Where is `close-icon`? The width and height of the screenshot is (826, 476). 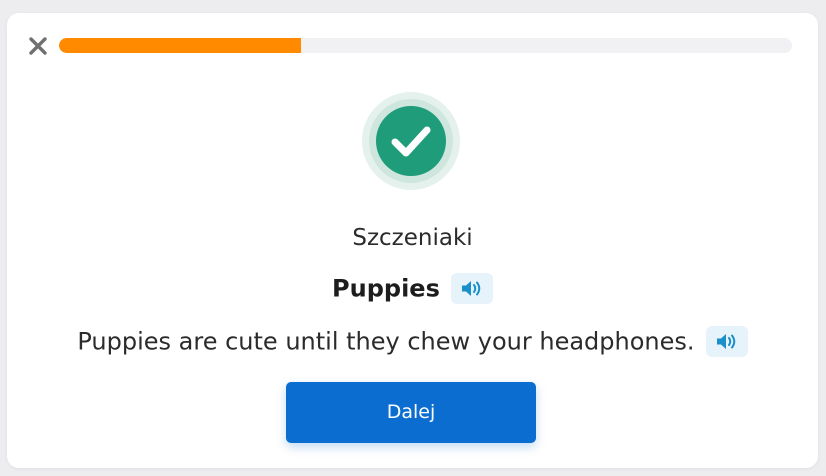 close-icon is located at coordinates (38, 46).